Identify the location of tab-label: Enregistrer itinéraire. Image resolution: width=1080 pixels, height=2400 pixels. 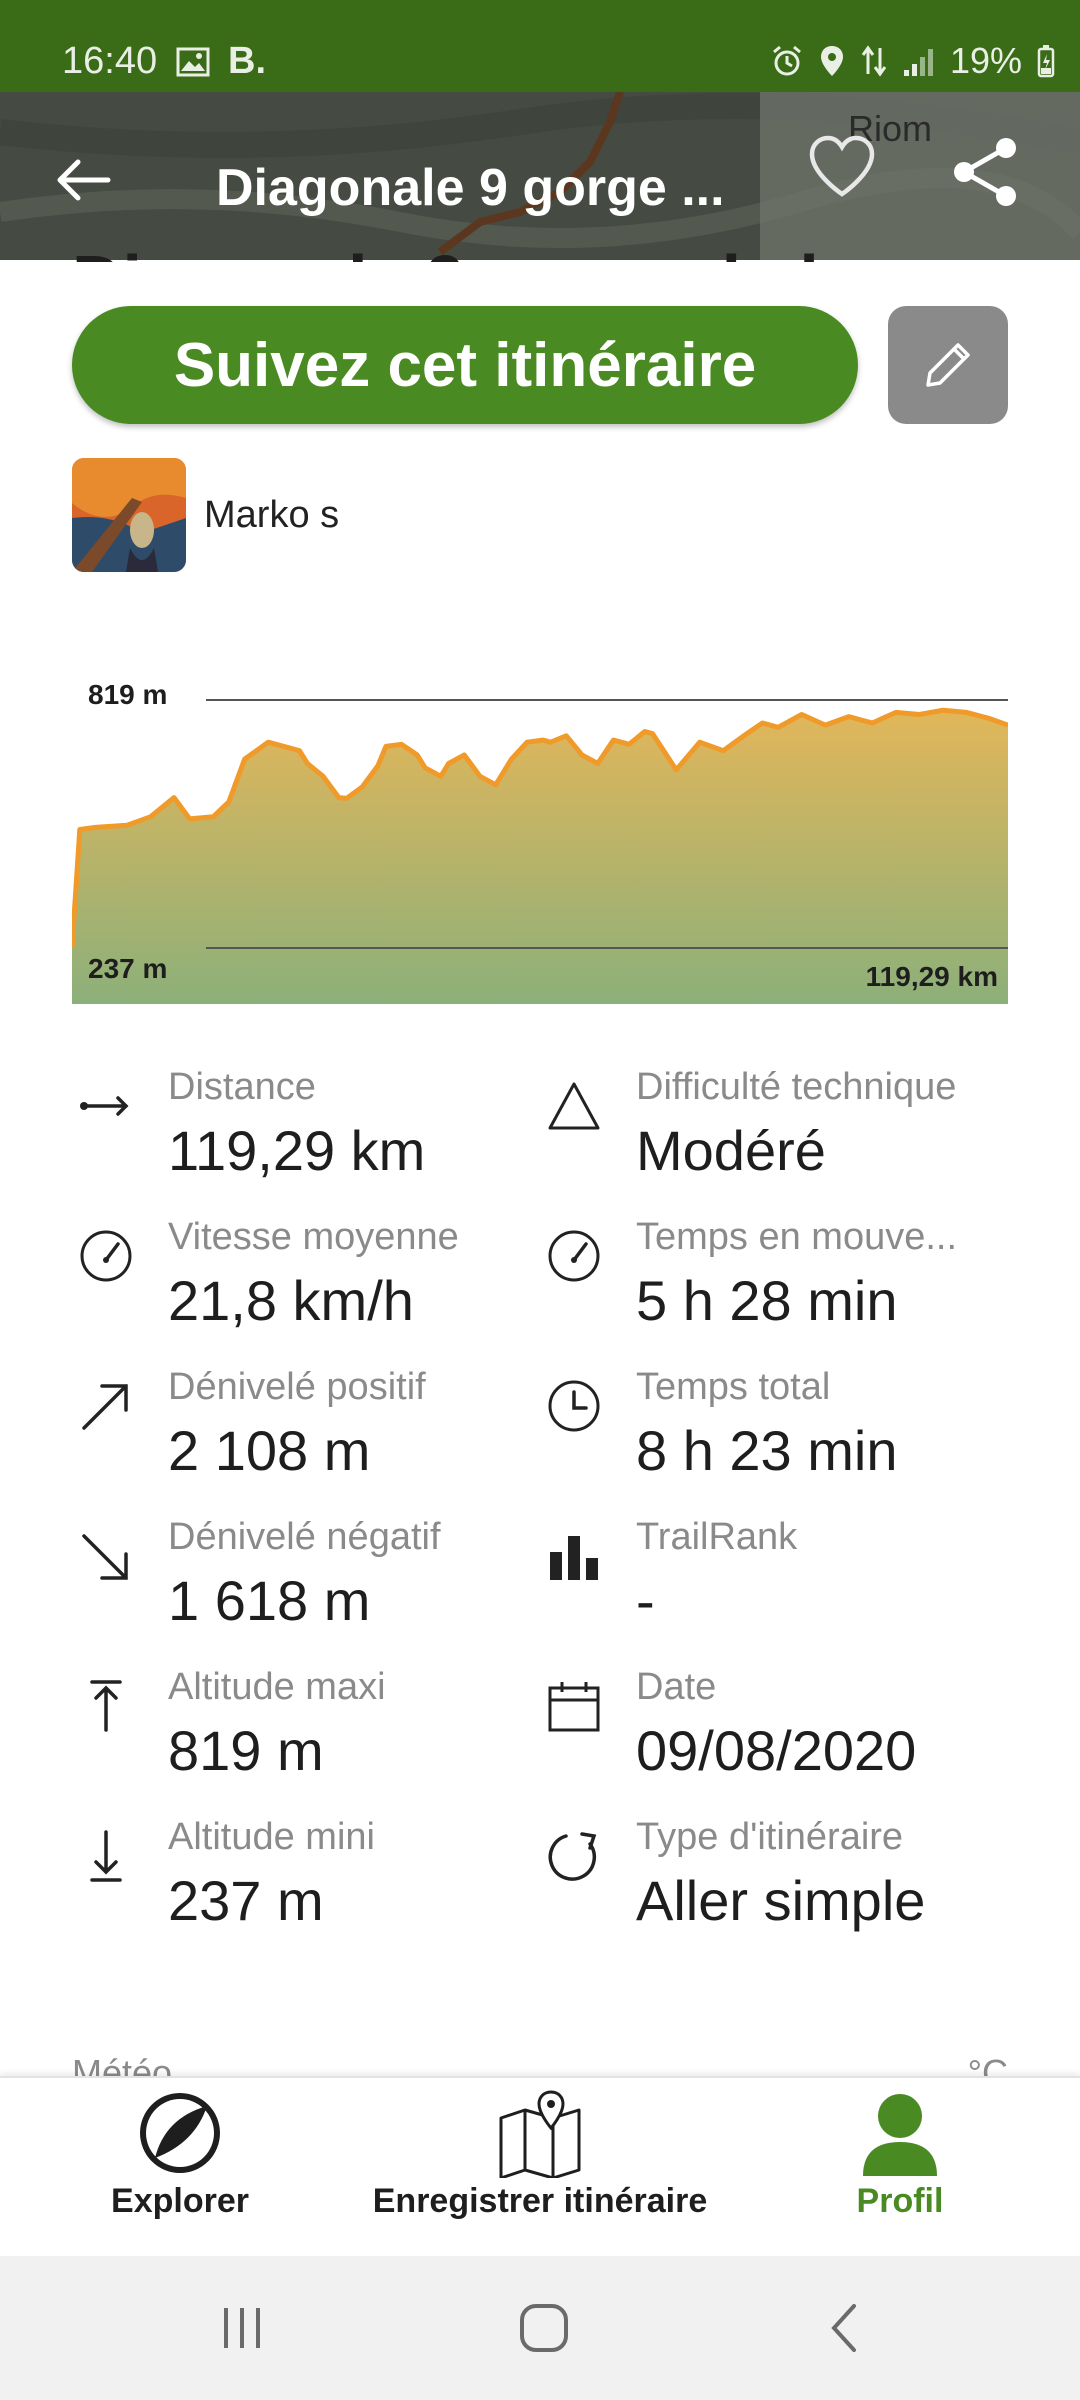
(540, 2201).